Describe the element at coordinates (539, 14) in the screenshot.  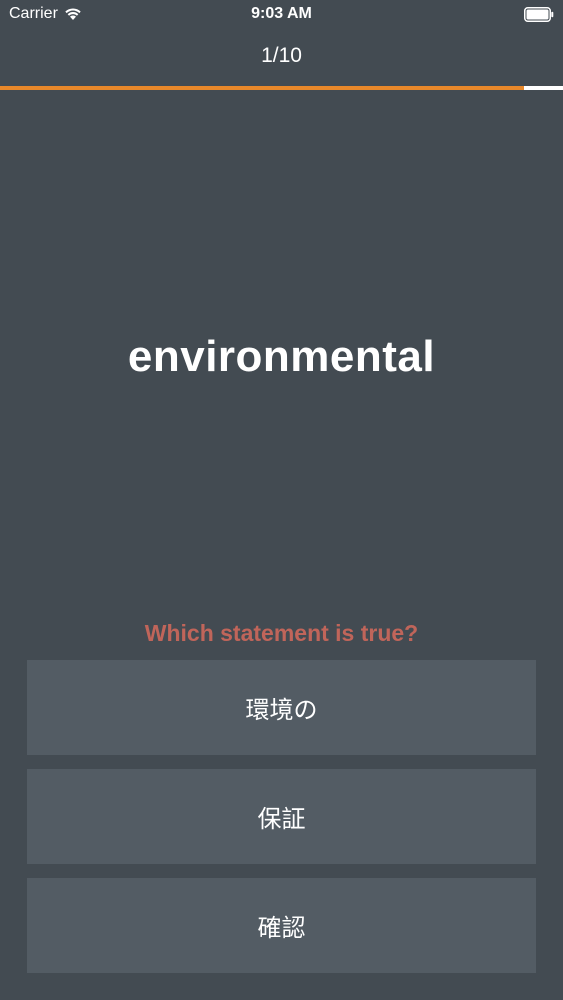
I see `battery-icon` at that location.